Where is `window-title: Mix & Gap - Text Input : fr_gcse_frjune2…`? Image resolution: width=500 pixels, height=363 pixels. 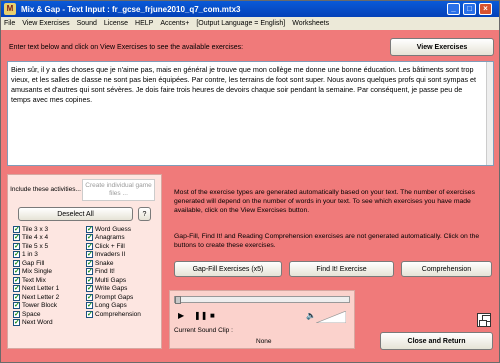 window-title: Mix & Gap - Text Input : fr_gcse_frjune2… is located at coordinates (131, 9).